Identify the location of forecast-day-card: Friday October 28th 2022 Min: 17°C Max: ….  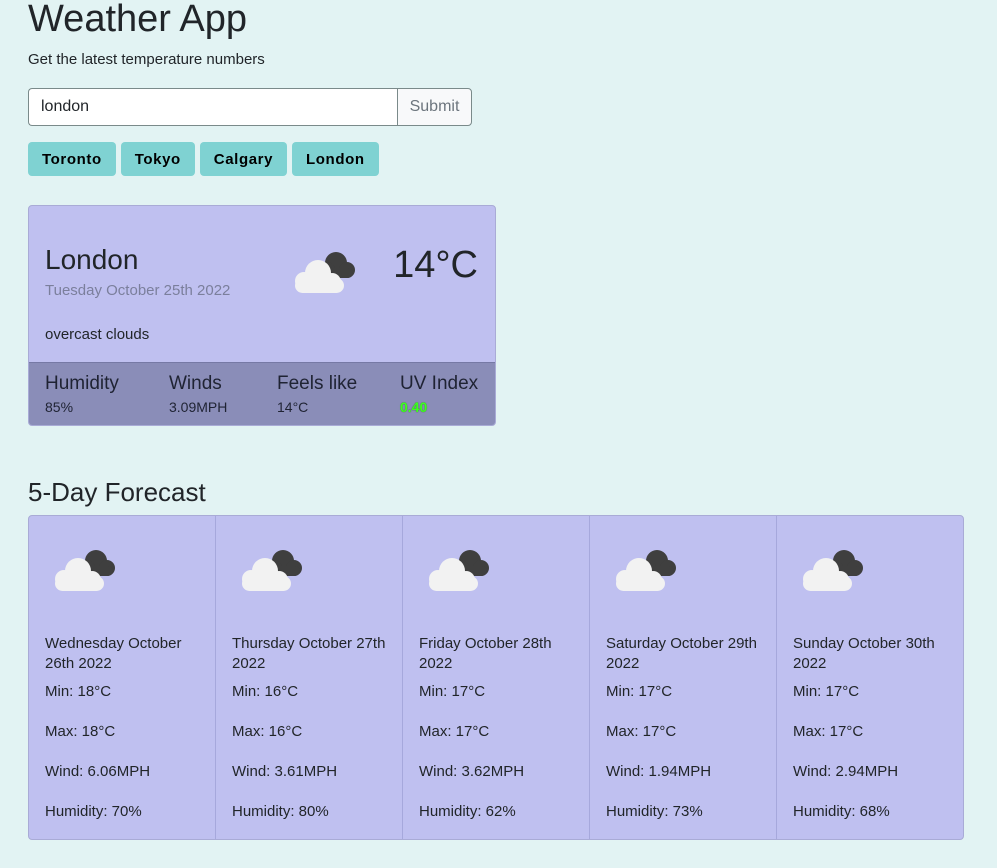
(496, 677).